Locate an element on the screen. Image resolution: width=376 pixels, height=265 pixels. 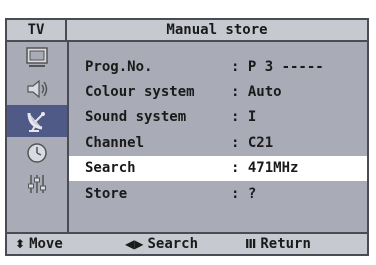
return-icon: Ⅲ is located at coordinates (251, 244).